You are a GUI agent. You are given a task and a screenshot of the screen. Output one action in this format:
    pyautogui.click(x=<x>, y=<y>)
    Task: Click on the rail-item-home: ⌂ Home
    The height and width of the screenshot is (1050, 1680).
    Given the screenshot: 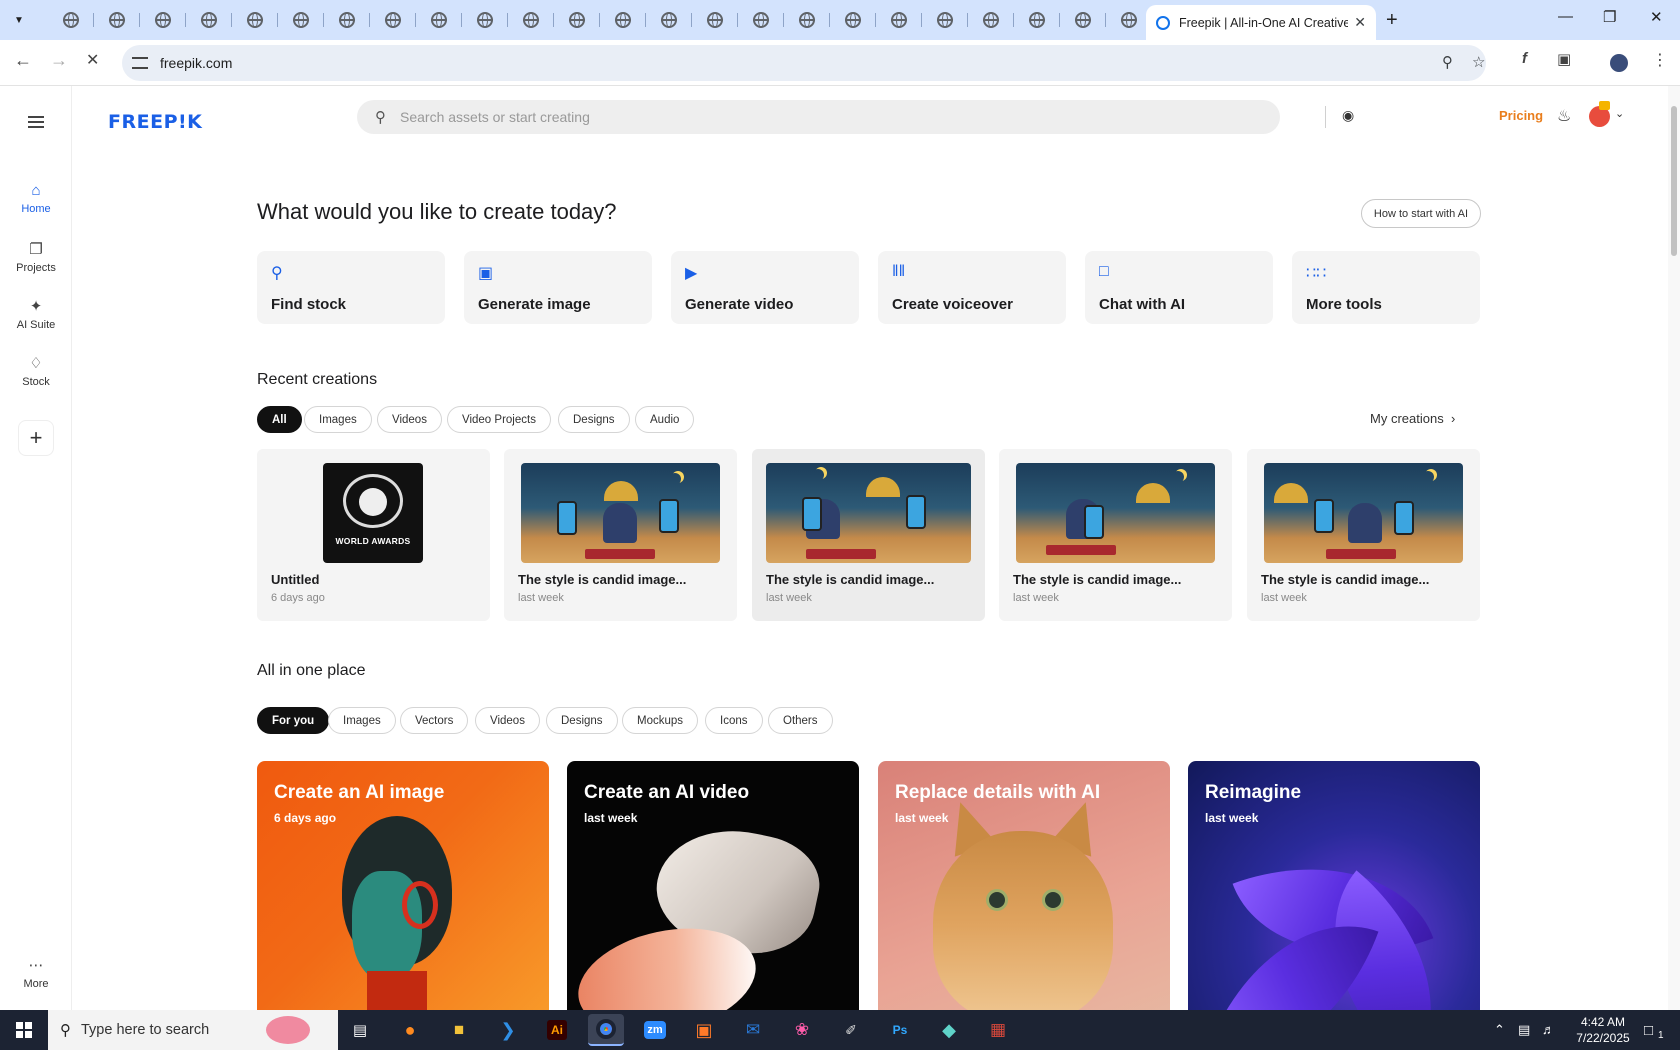 What is the action you would take?
    pyautogui.click(x=36, y=198)
    